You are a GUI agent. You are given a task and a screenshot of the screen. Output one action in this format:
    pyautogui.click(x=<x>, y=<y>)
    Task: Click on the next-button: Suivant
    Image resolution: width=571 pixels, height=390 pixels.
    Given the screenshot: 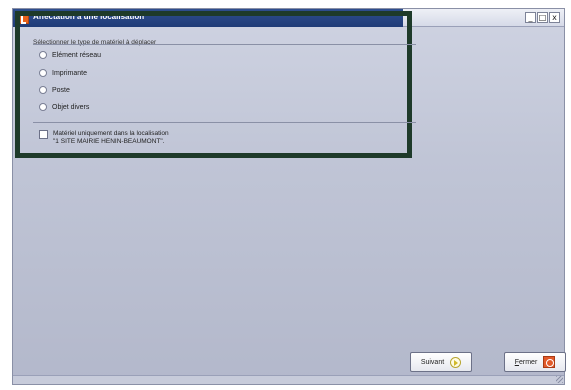 What is the action you would take?
    pyautogui.click(x=441, y=362)
    